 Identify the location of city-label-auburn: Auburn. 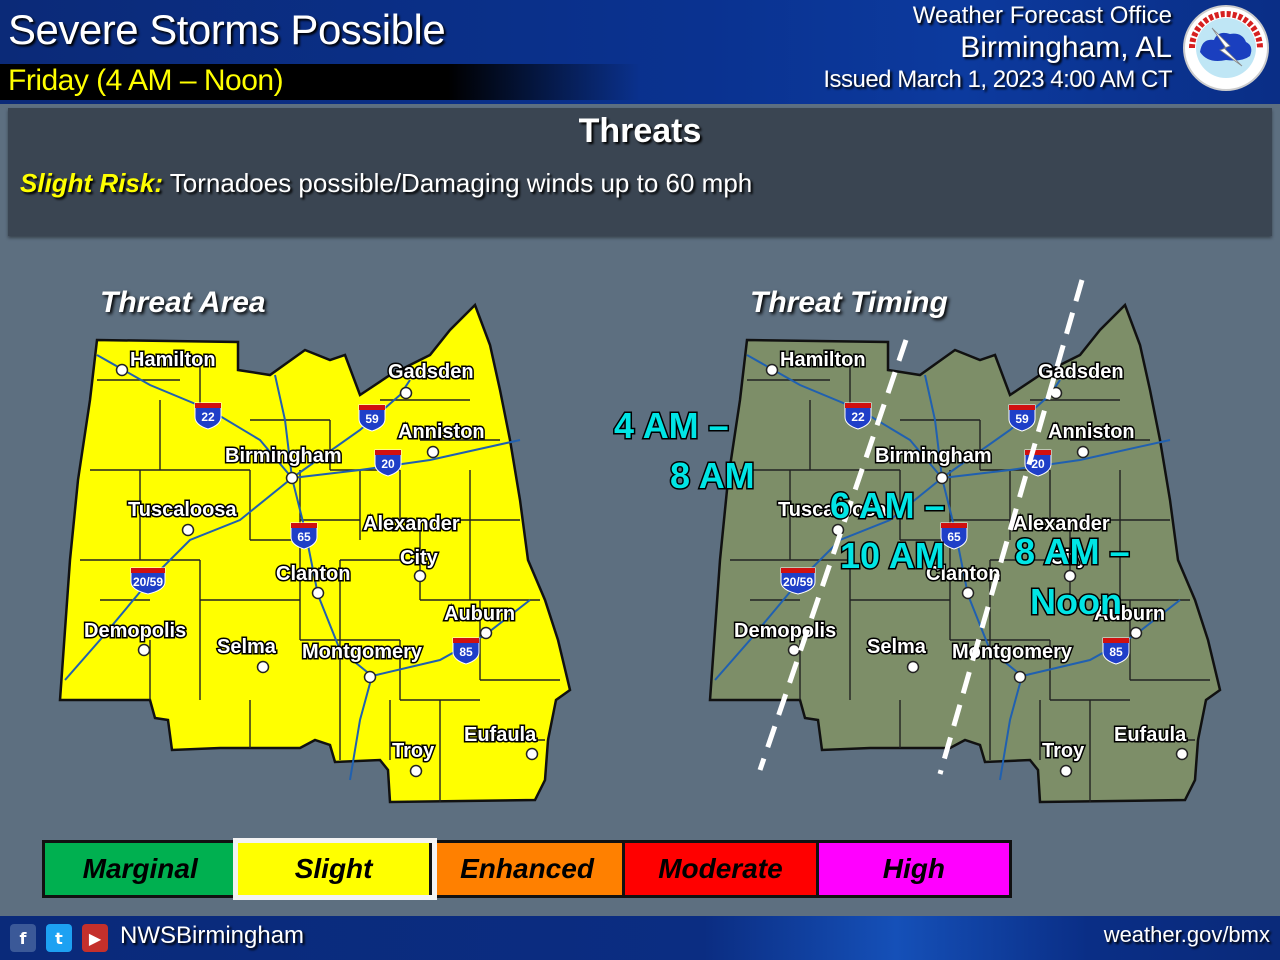
(479, 614).